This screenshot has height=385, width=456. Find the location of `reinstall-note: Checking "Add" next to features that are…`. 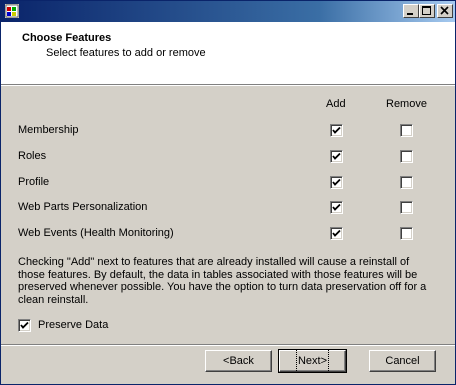

reinstall-note: Checking "Add" next to features that are… is located at coordinates (222, 281).